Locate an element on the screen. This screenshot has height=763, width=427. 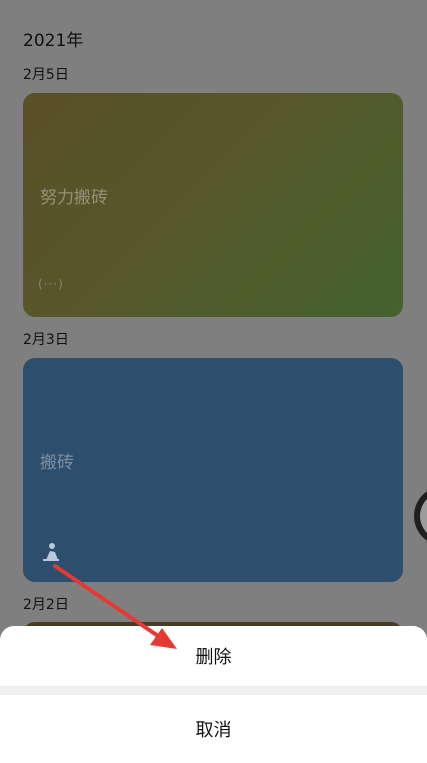
mood-figure-icon is located at coordinates (51, 552).